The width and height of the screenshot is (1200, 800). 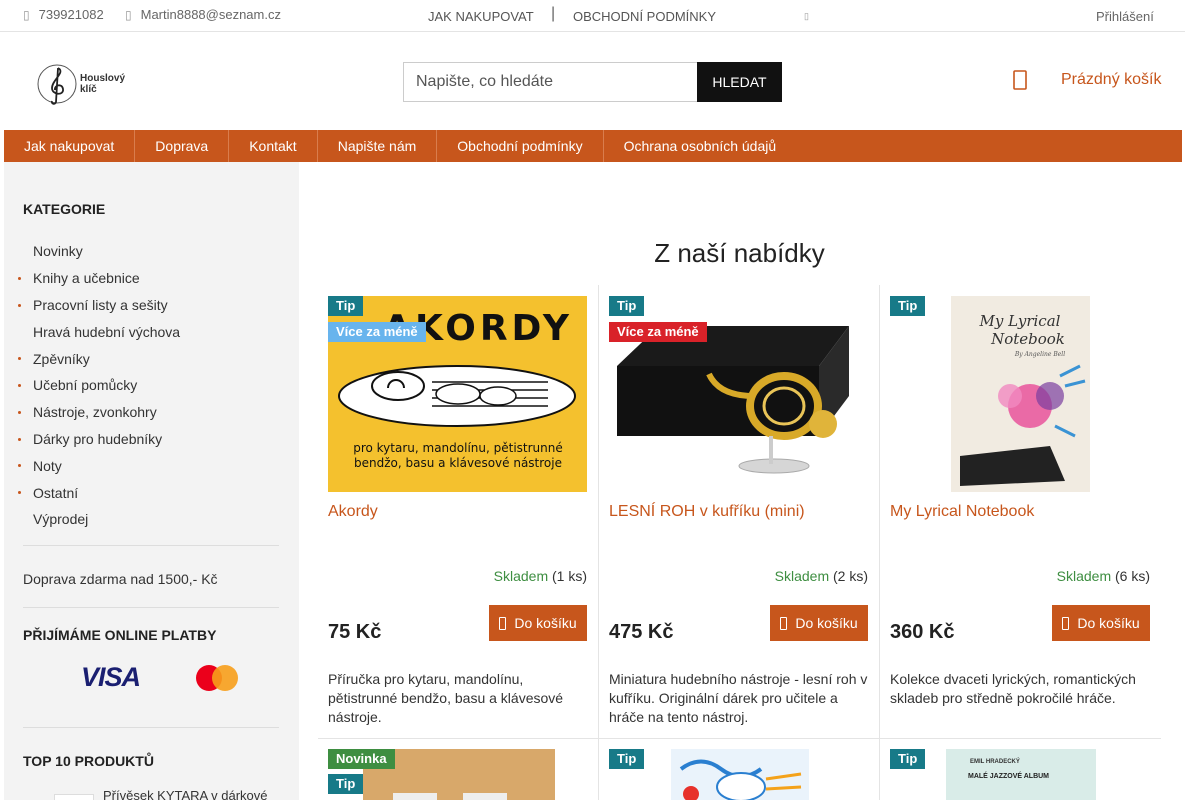 I want to click on search-form: HLEDAT, so click(x=592, y=82).